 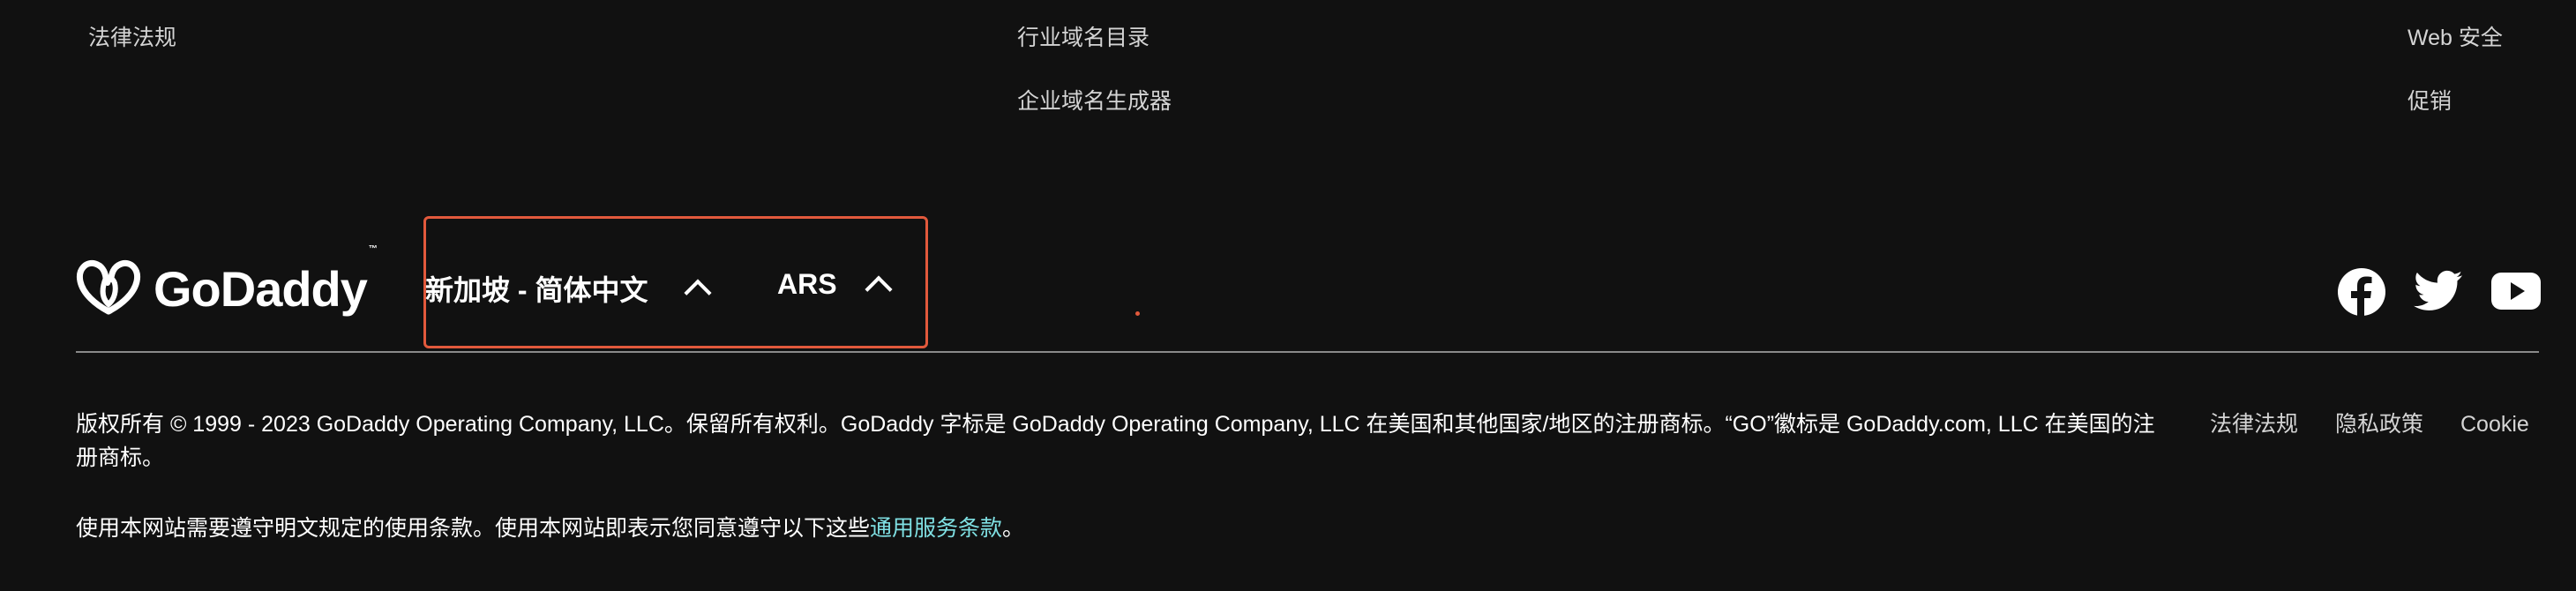 I want to click on currency-label: ARS, so click(x=807, y=284).